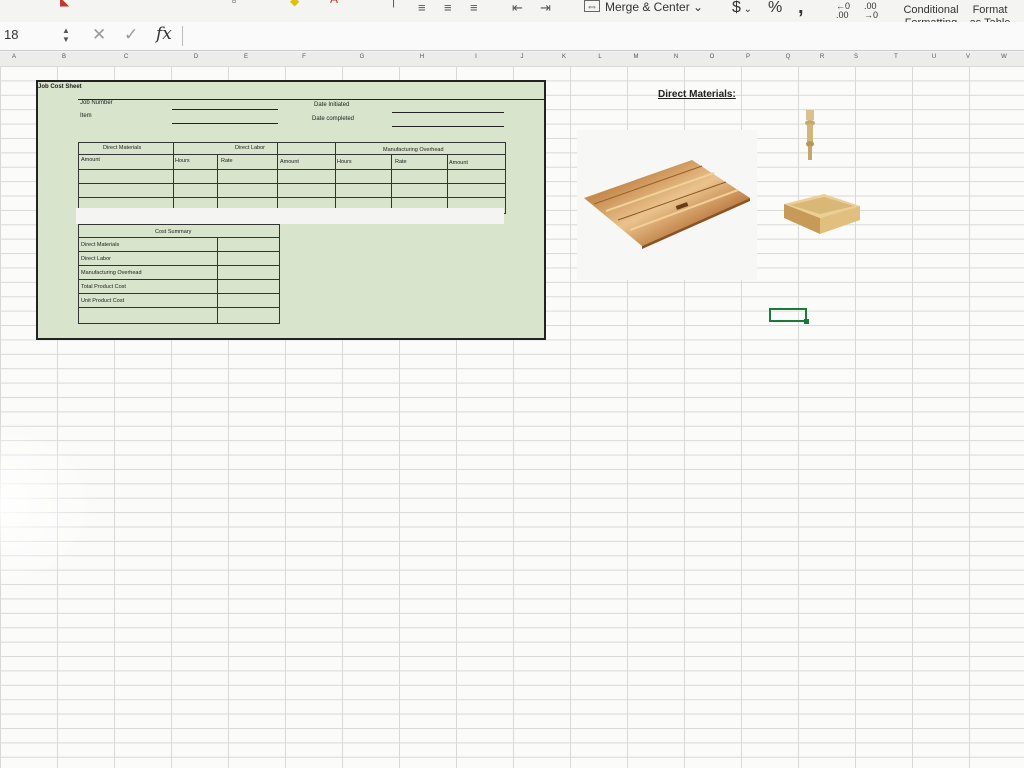 Image resolution: width=1024 pixels, height=768 pixels. Describe the element at coordinates (64, 57) in the screenshot. I see `column-header-b: B` at that location.